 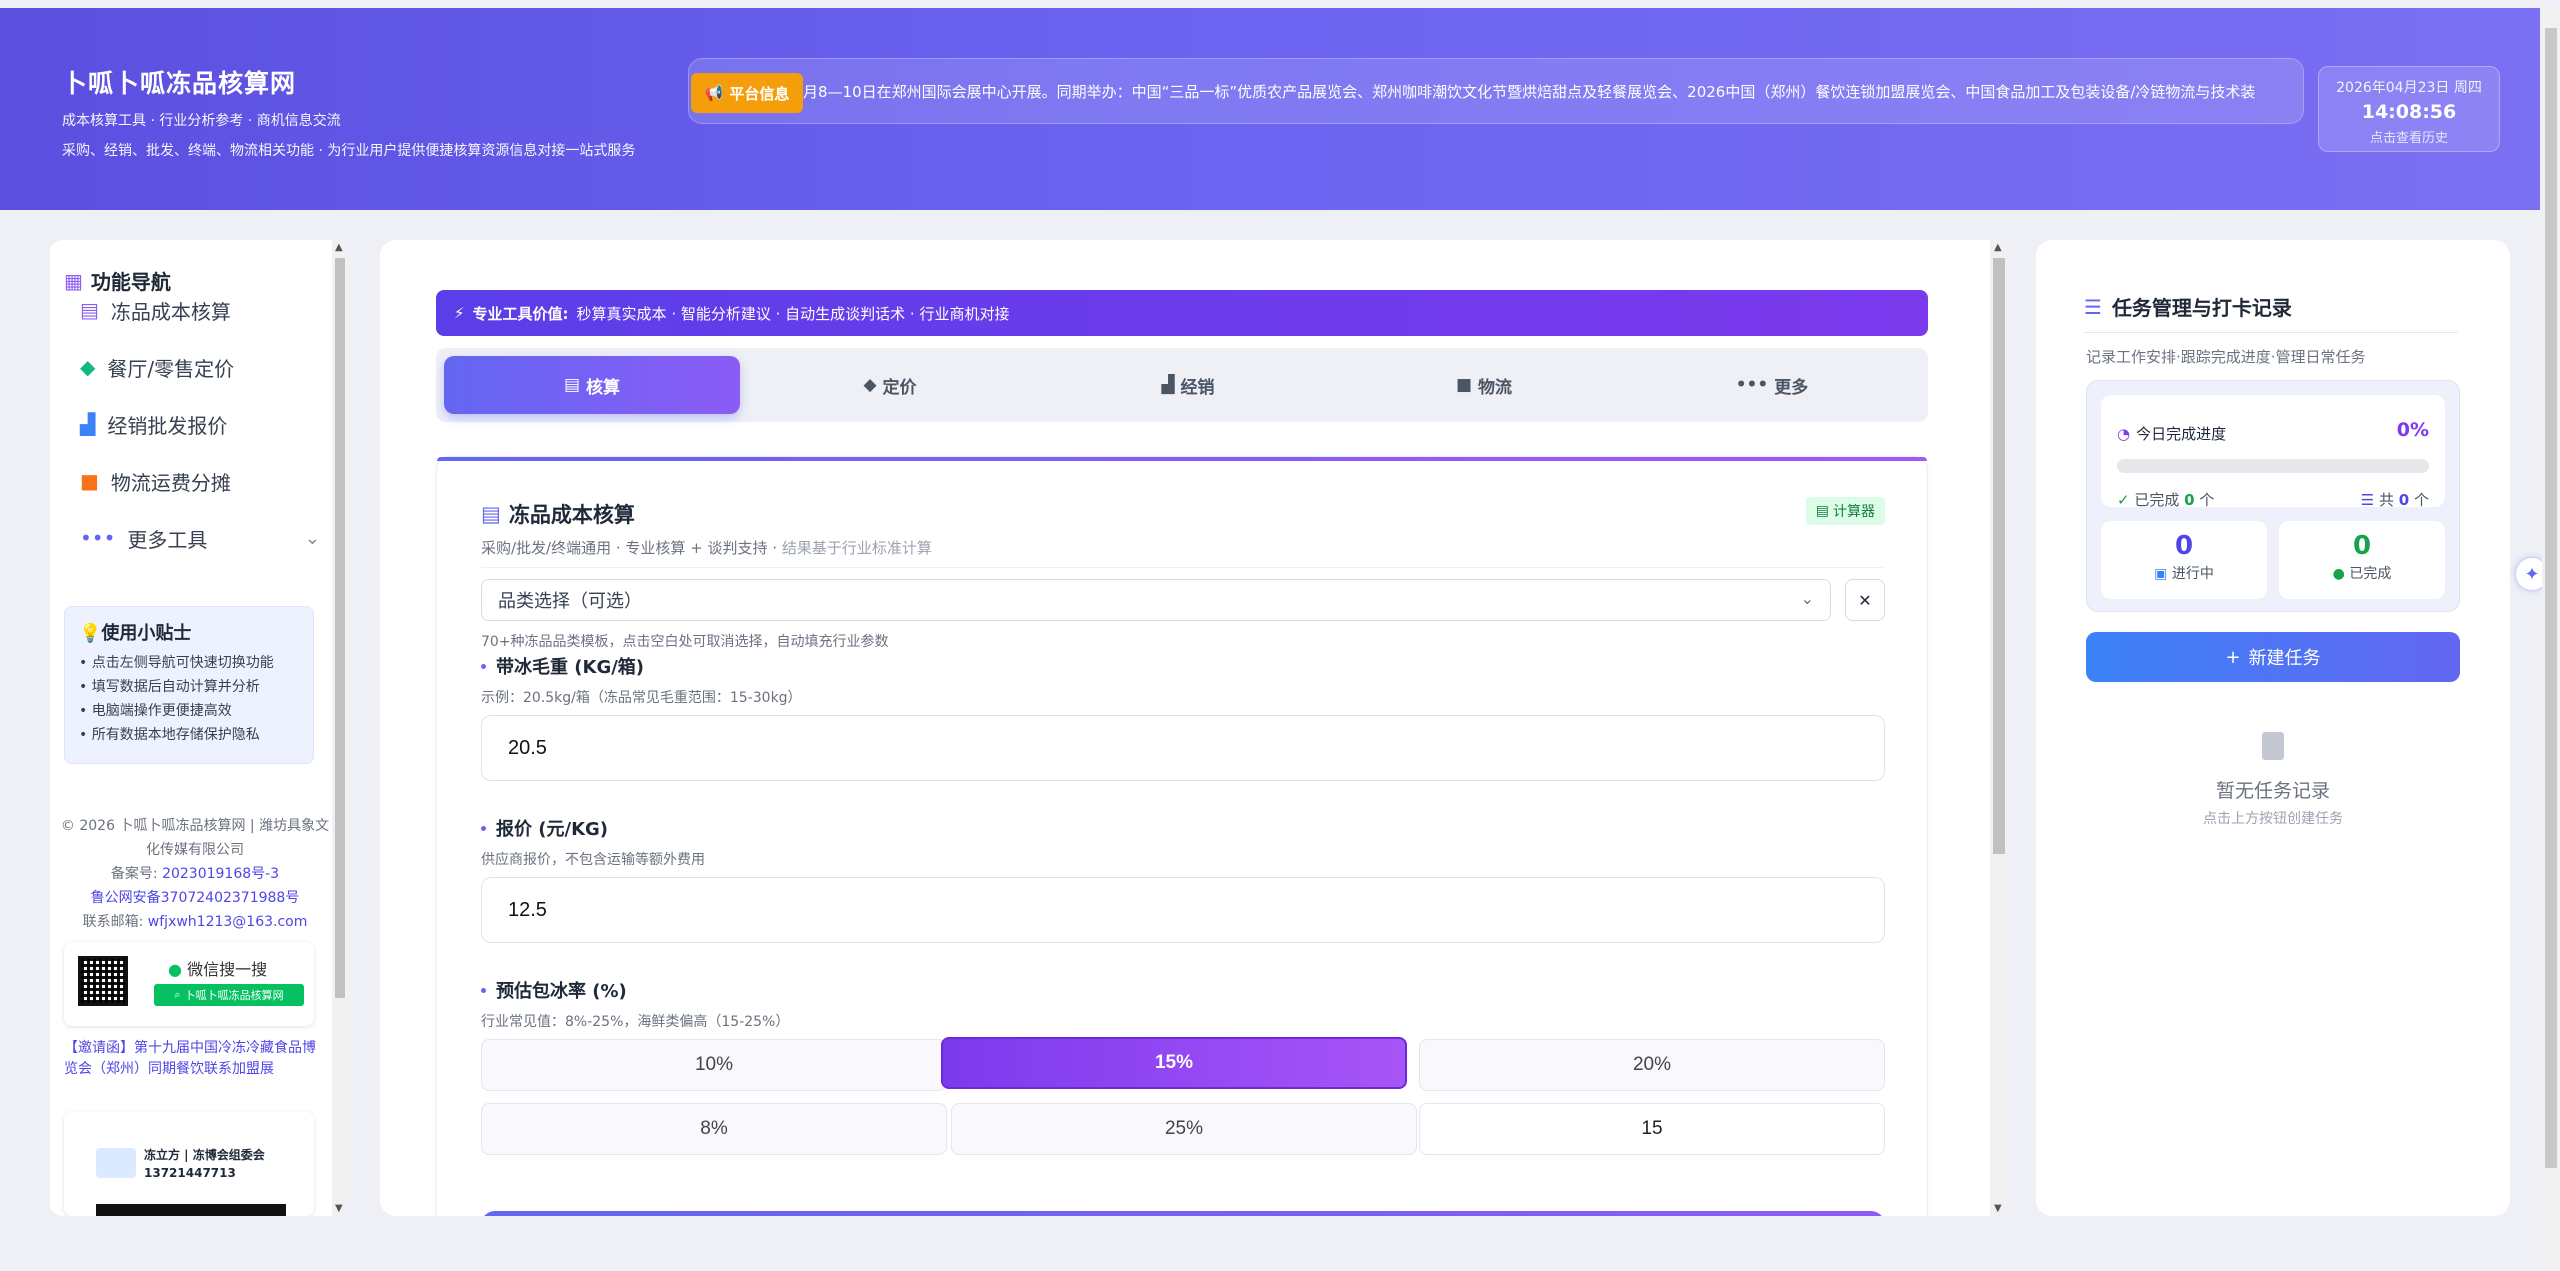 What do you see at coordinates (2123, 500) in the screenshot?
I see `check-icon: ✓` at bounding box center [2123, 500].